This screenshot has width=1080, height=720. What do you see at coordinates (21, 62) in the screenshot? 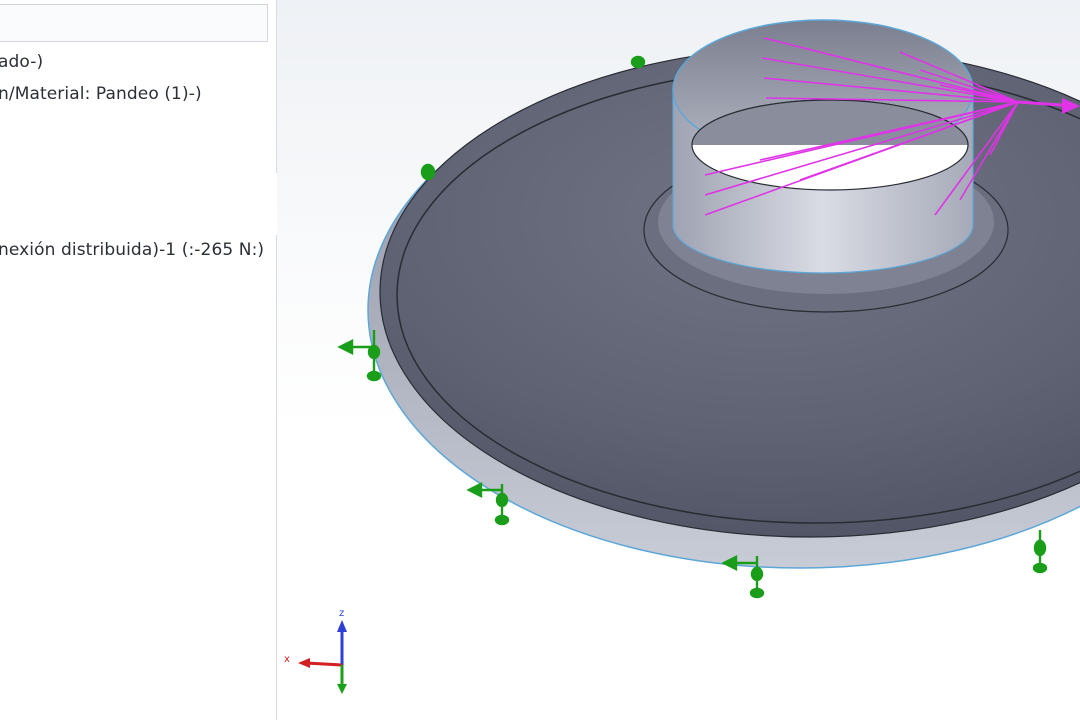
I see `tree-item-study: ado-)` at bounding box center [21, 62].